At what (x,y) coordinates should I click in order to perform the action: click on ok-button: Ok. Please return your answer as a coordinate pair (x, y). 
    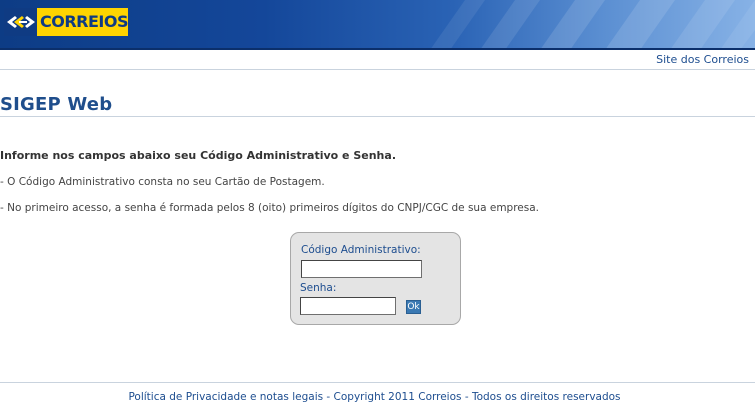
    Looking at the image, I should click on (413, 307).